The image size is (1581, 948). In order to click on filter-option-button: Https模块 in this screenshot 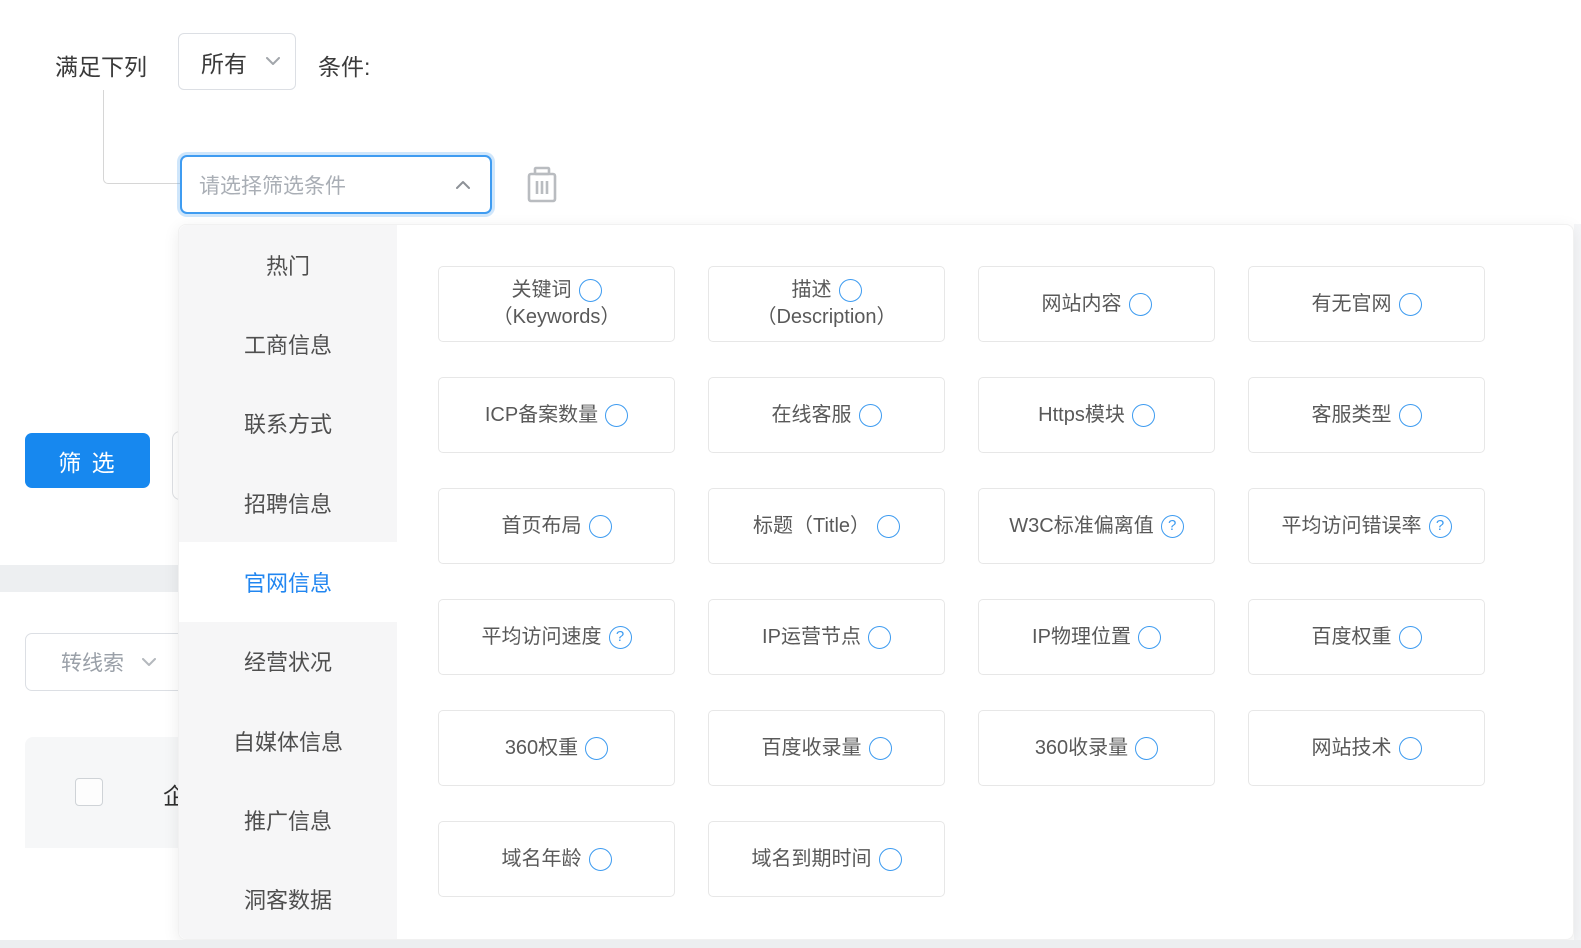, I will do `click(1096, 415)`.